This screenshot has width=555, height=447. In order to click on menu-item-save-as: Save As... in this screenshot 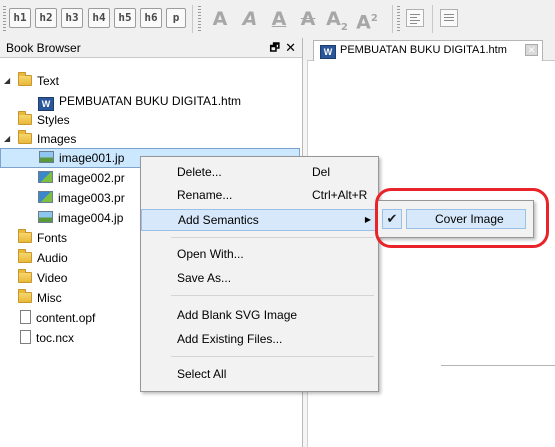, I will do `click(259, 278)`.